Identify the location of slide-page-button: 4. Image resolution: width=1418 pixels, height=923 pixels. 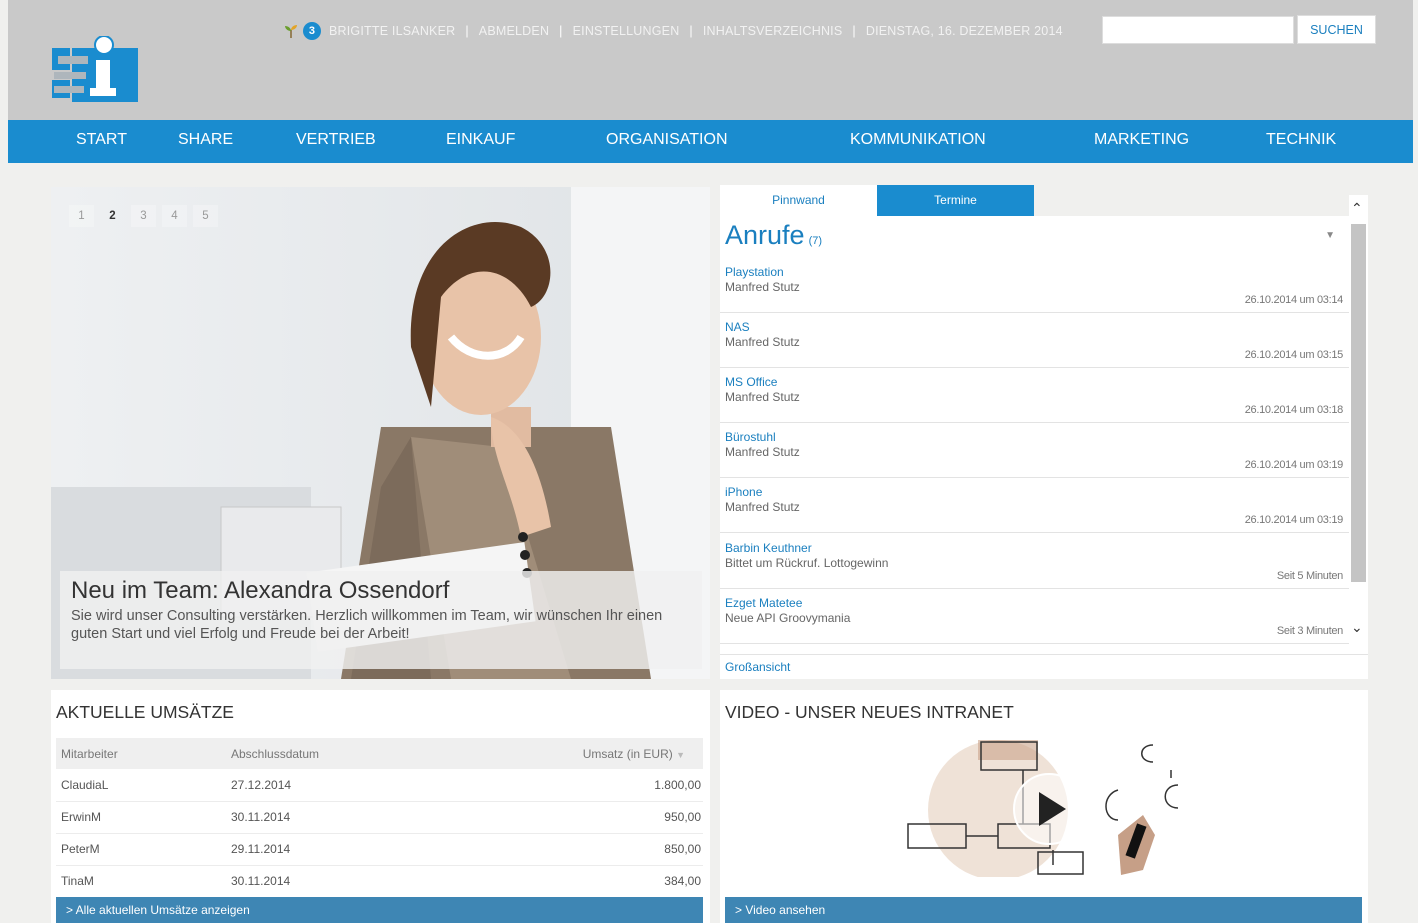
(174, 216).